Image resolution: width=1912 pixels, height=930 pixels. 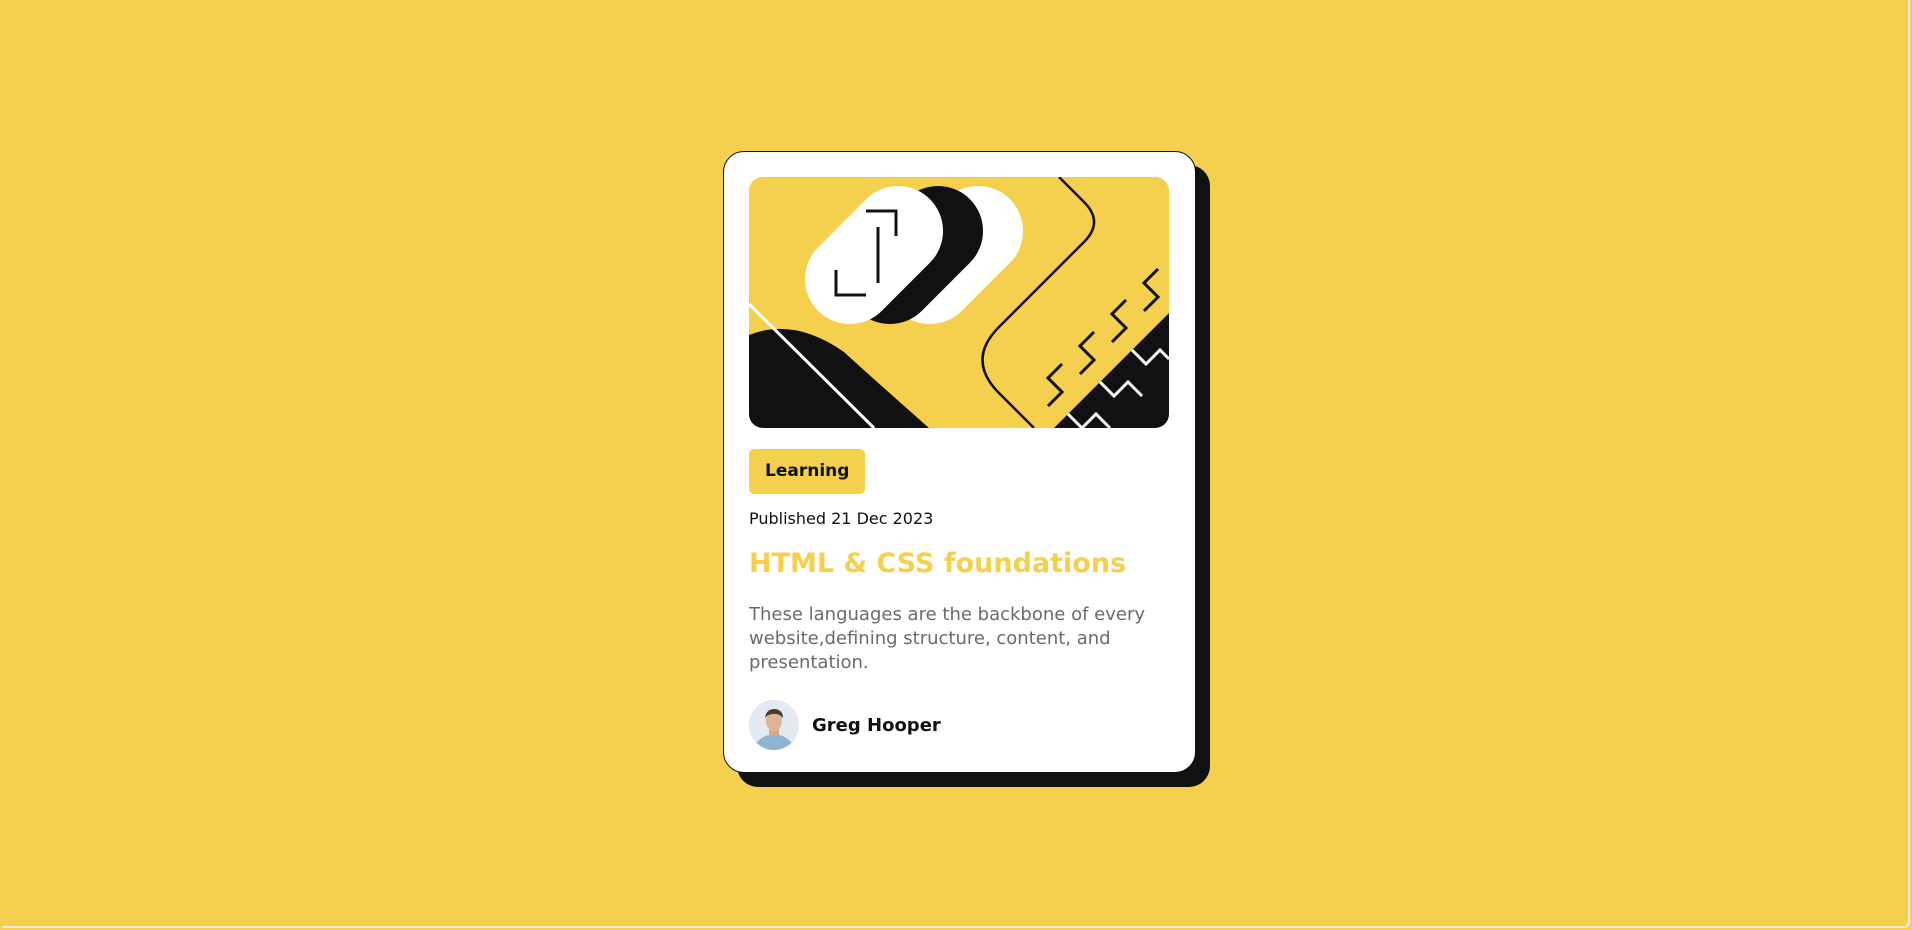 What do you see at coordinates (876, 725) in the screenshot?
I see `author-name: Greg Hooper` at bounding box center [876, 725].